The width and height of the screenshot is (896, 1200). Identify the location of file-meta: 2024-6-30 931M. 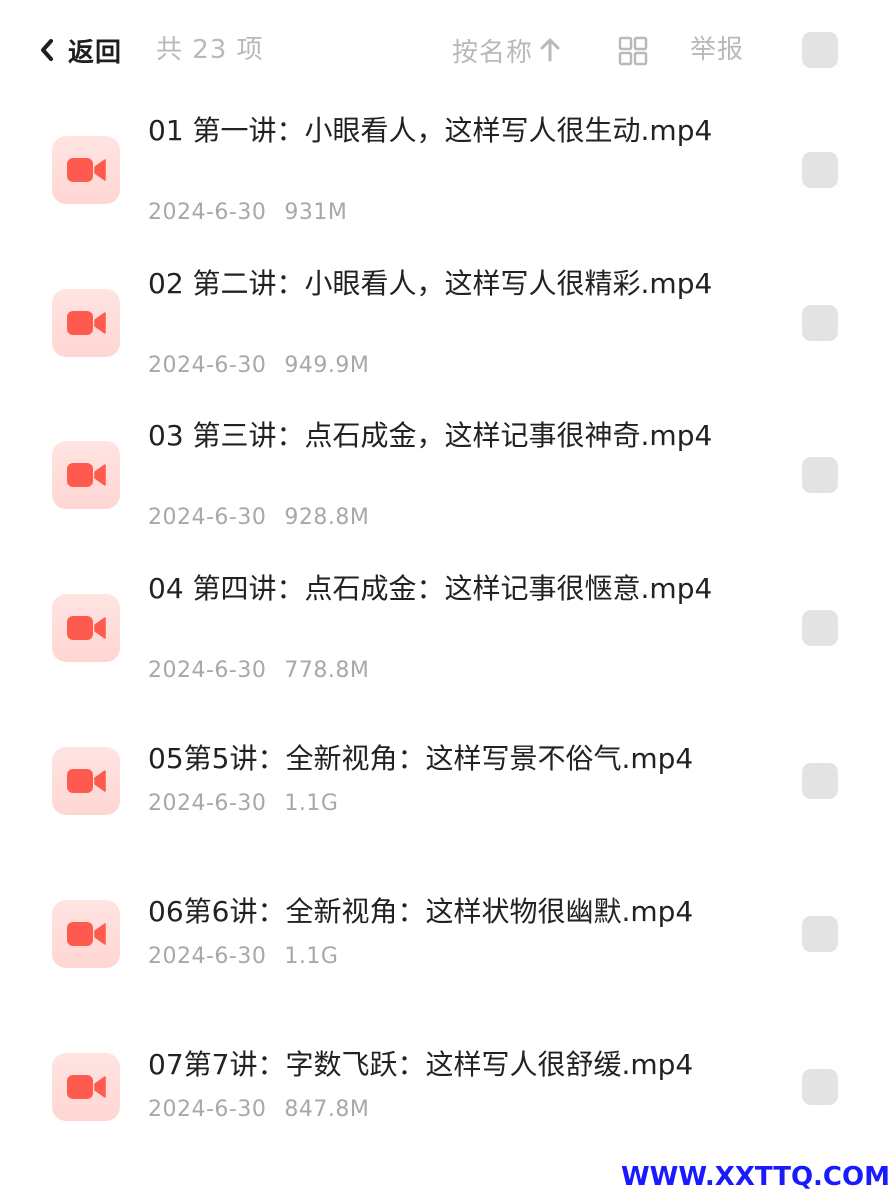
(247, 212).